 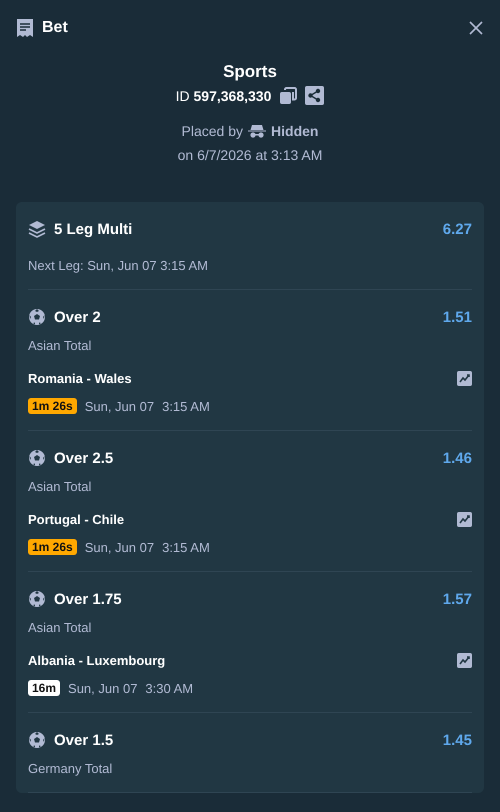 What do you see at coordinates (257, 131) in the screenshot?
I see `incognito-icon` at bounding box center [257, 131].